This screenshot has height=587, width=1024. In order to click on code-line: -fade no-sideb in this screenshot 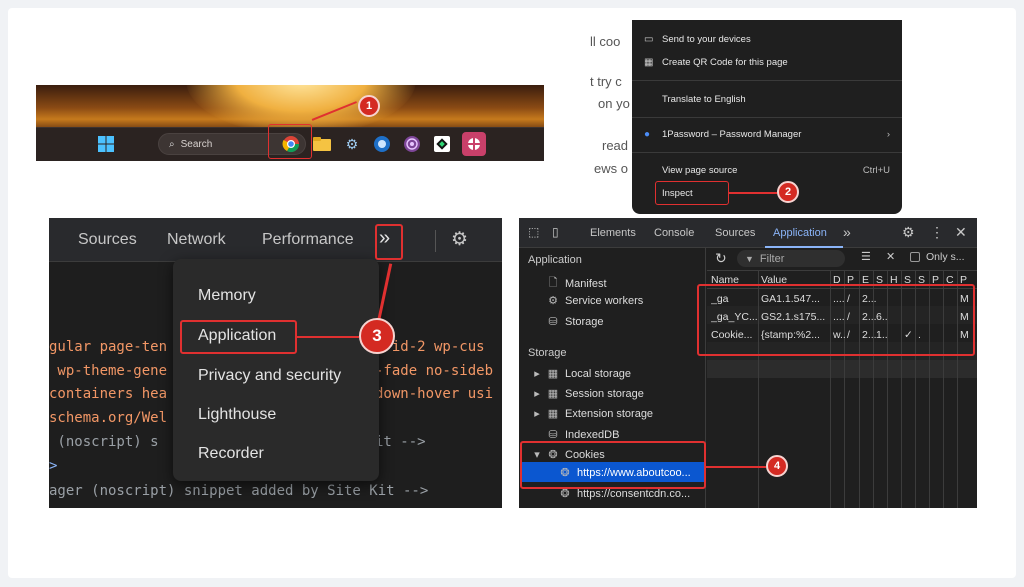, I will do `click(434, 371)`.